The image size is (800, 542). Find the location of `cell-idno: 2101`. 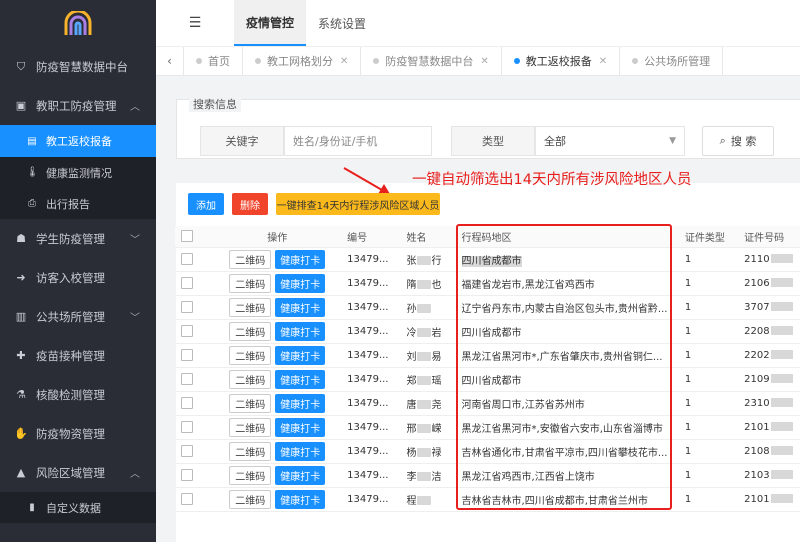

cell-idno: 2101 is located at coordinates (769, 499).